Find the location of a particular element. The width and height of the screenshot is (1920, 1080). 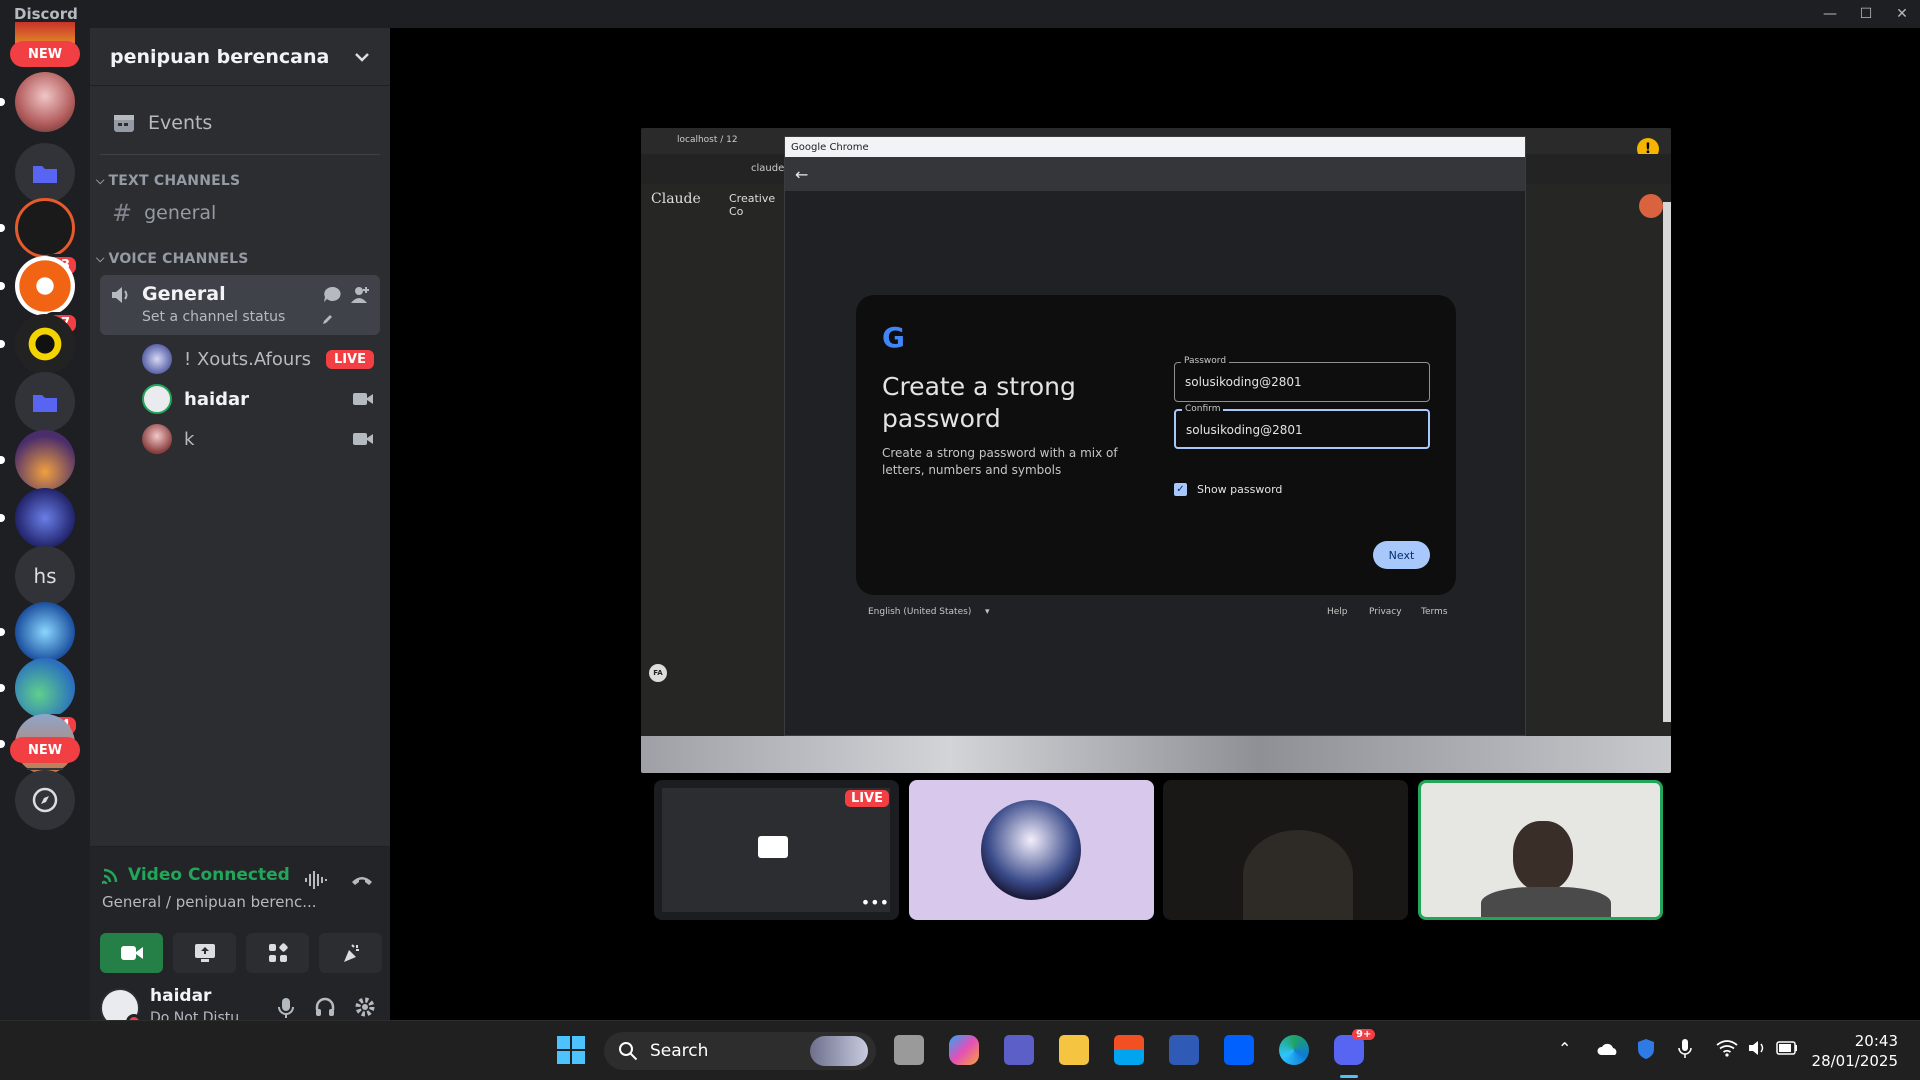

pencil-icon is located at coordinates (328, 319).